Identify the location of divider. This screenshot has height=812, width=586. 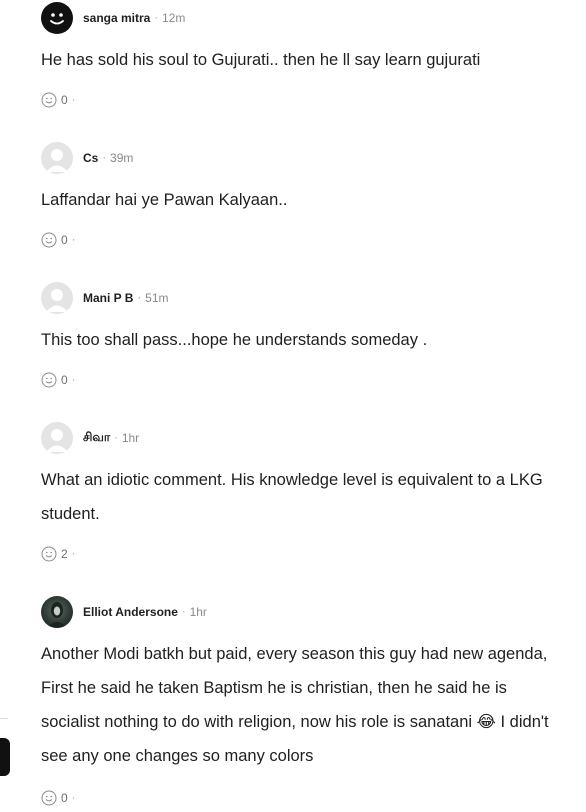
(4, 718).